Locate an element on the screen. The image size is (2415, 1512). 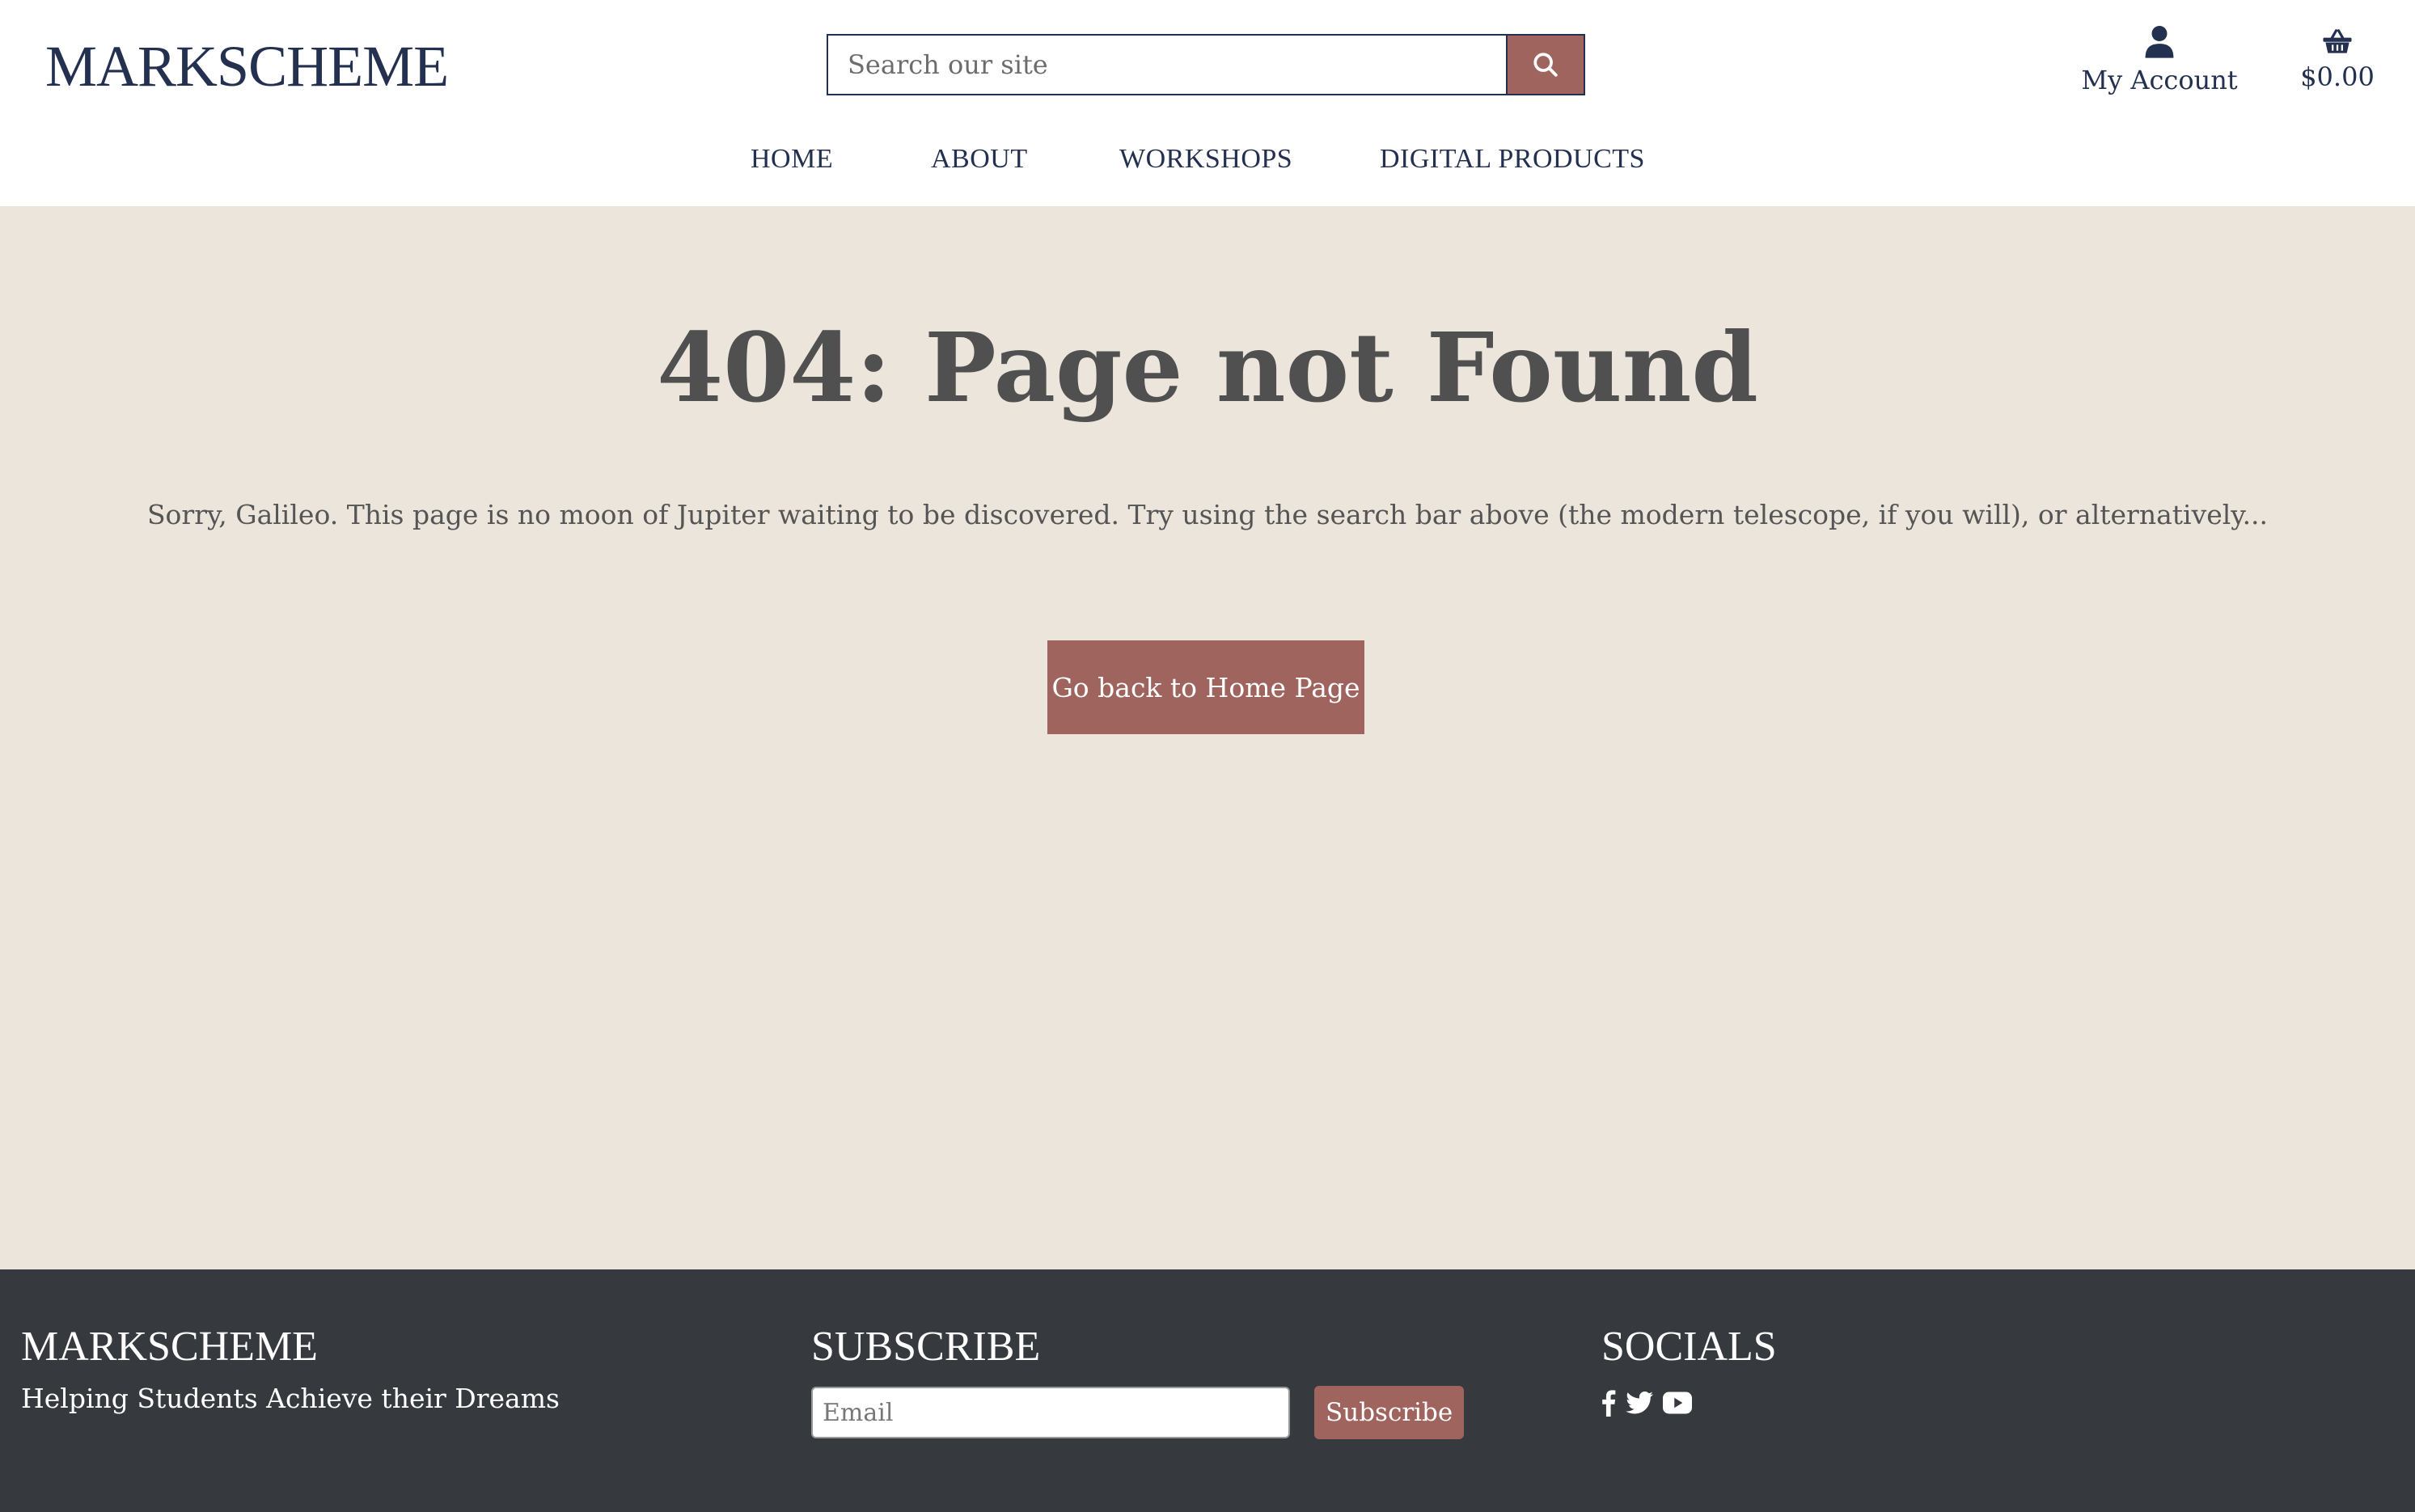
subscribe-heading: SUBSCRIBE is located at coordinates (926, 1347).